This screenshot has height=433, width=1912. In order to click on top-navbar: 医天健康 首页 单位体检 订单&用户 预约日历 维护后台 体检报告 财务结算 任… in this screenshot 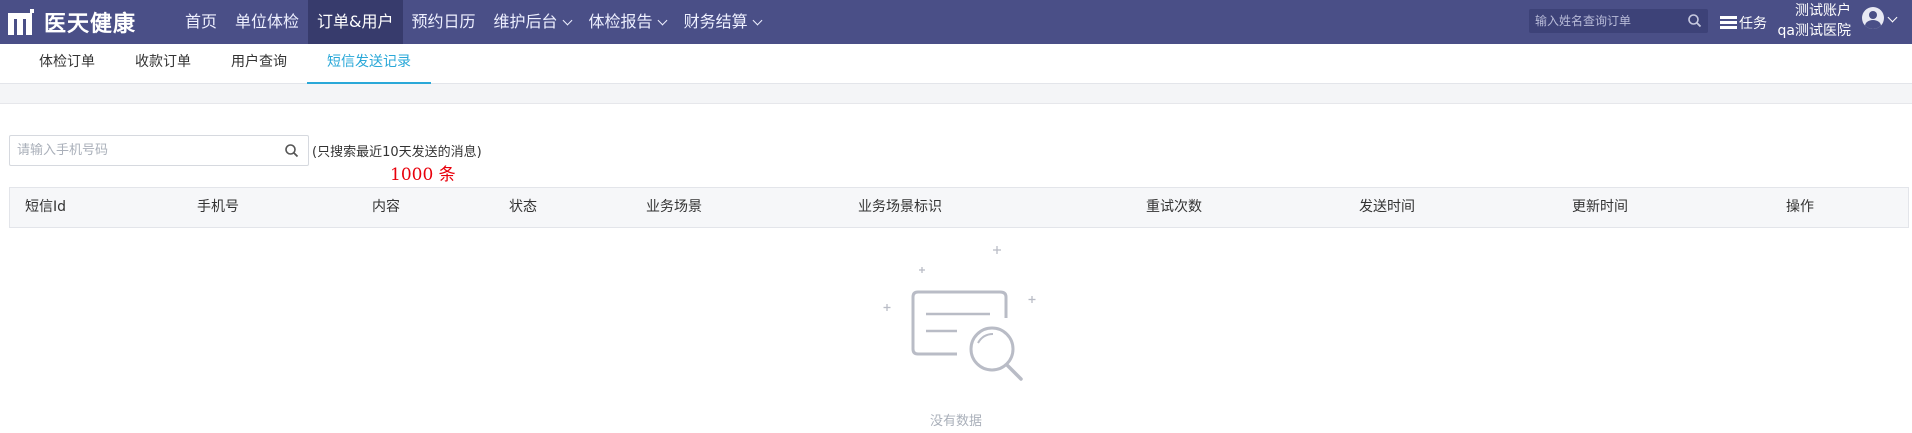, I will do `click(956, 22)`.